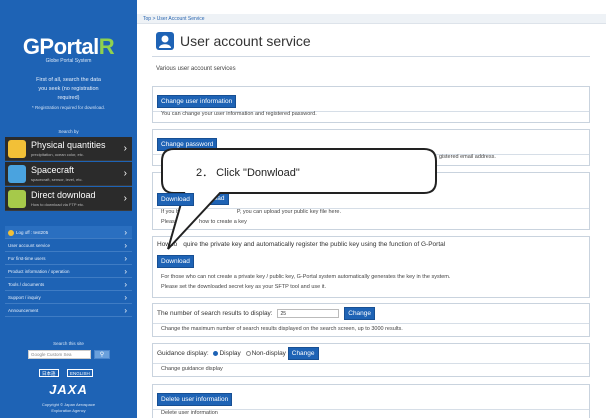 Image resolution: width=606 pixels, height=418 pixels. I want to click on page-title: User account service, so click(245, 41).